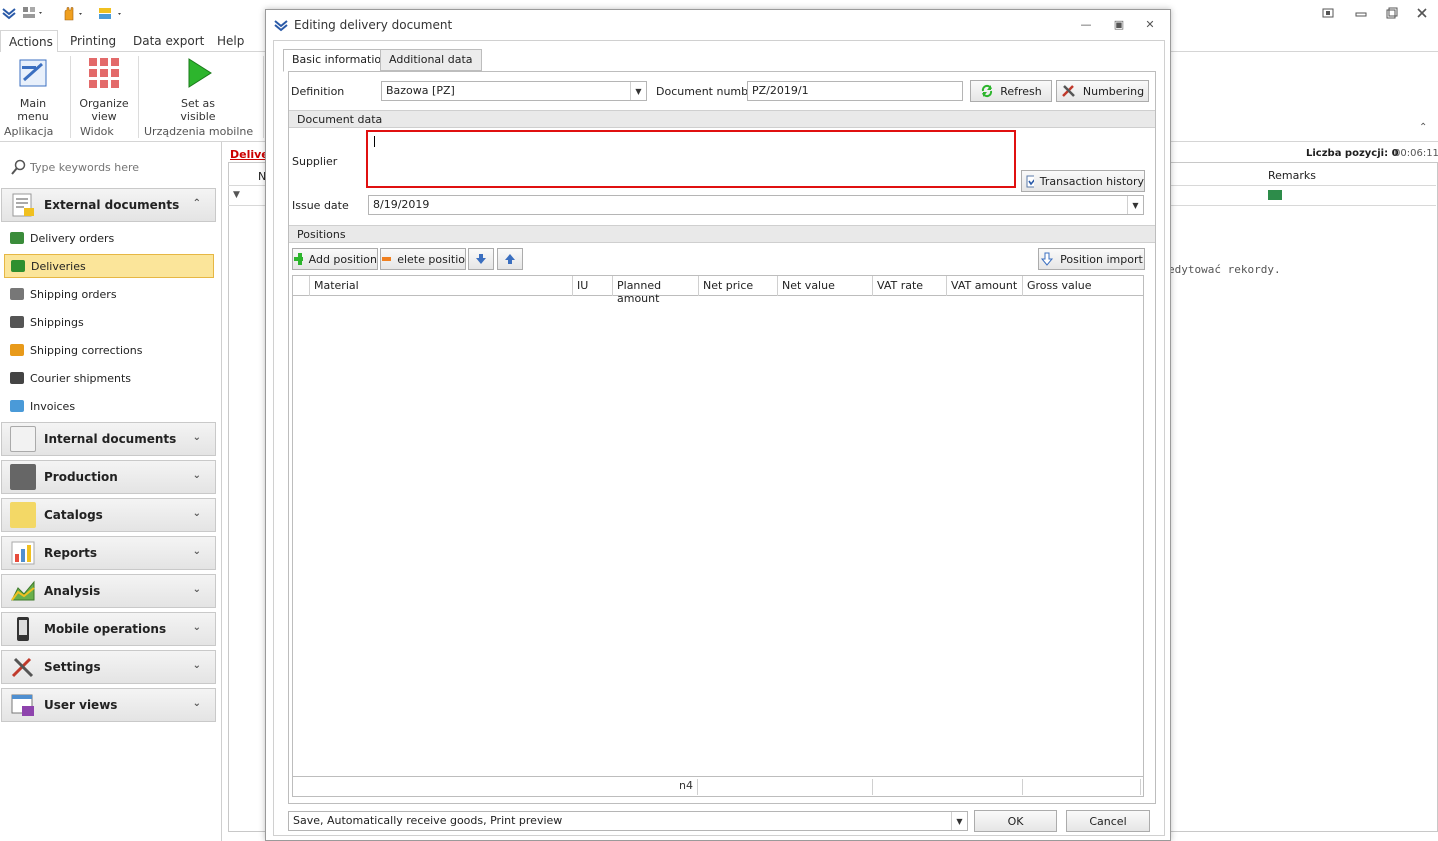 This screenshot has width=1438, height=841. Describe the element at coordinates (33, 15) in the screenshot. I see `layout-dropdown-icon` at that location.